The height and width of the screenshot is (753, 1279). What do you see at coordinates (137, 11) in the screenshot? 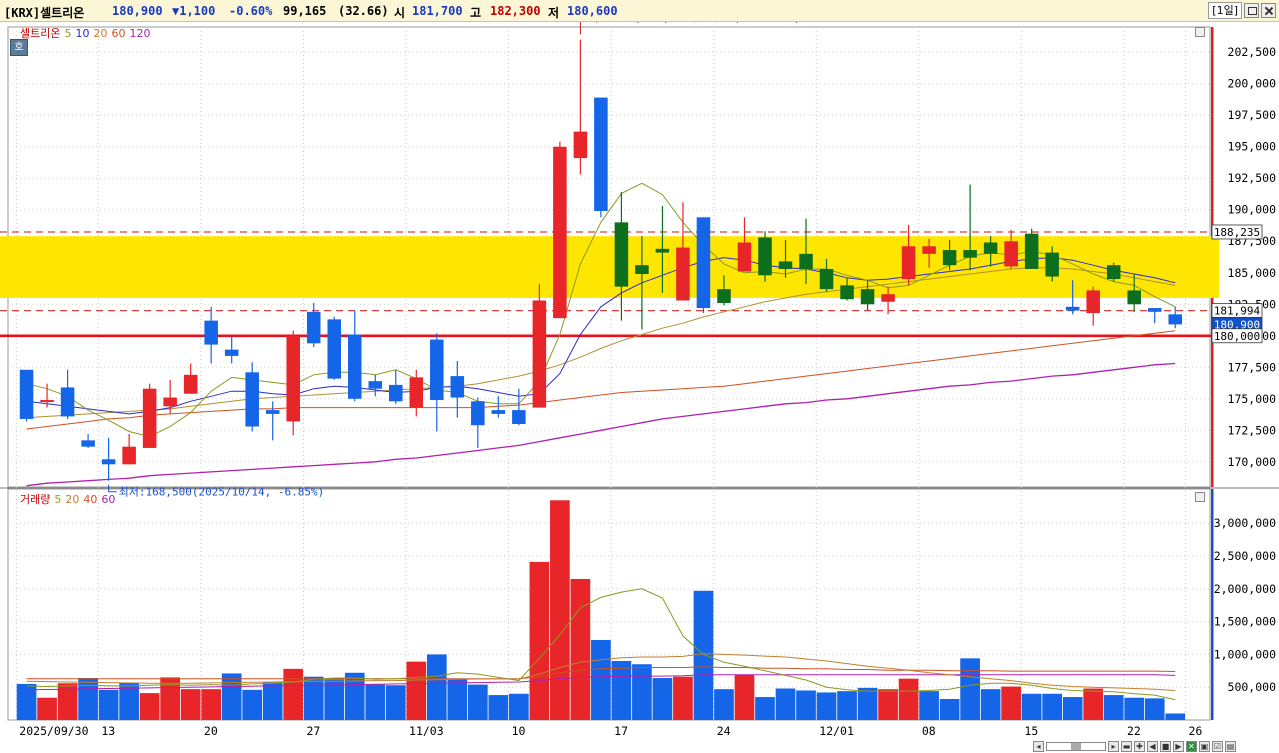
I see `current-price: 180,900` at bounding box center [137, 11].